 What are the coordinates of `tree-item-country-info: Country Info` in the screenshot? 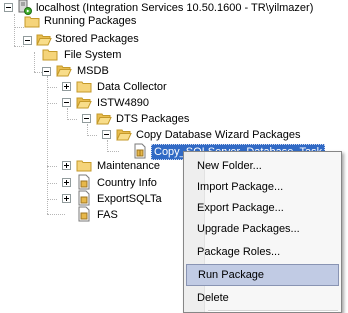 It's located at (127, 183).